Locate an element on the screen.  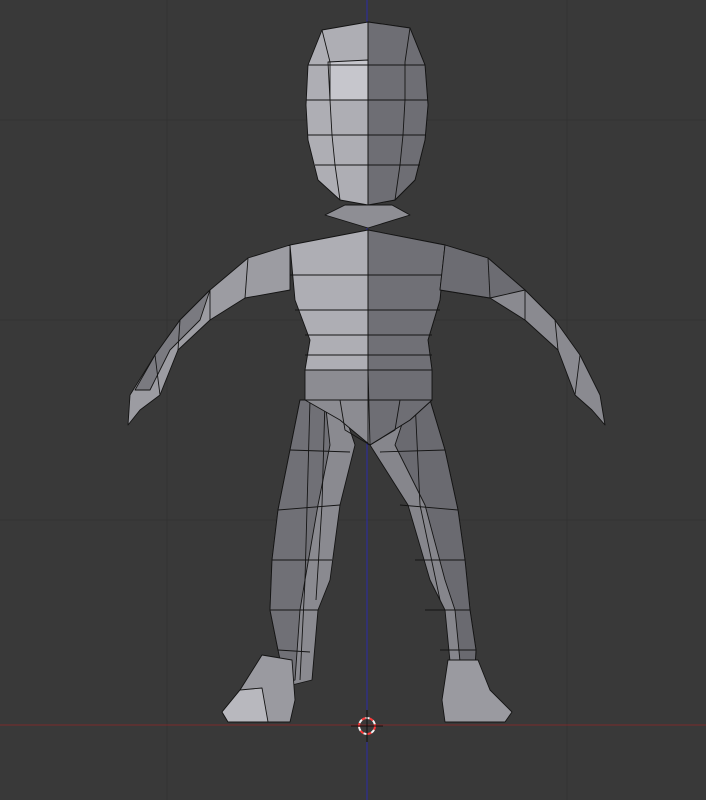
right-leg is located at coordinates (441, 561).